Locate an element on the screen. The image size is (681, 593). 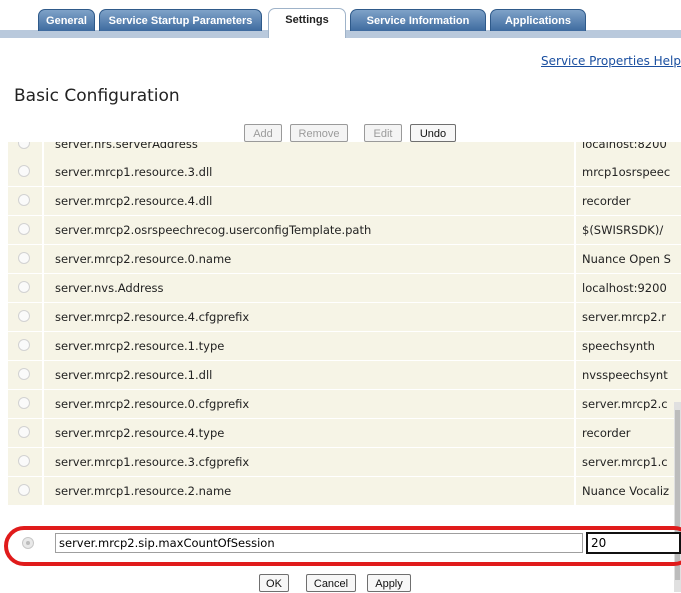
page-title: Basic Configuration is located at coordinates (97, 96).